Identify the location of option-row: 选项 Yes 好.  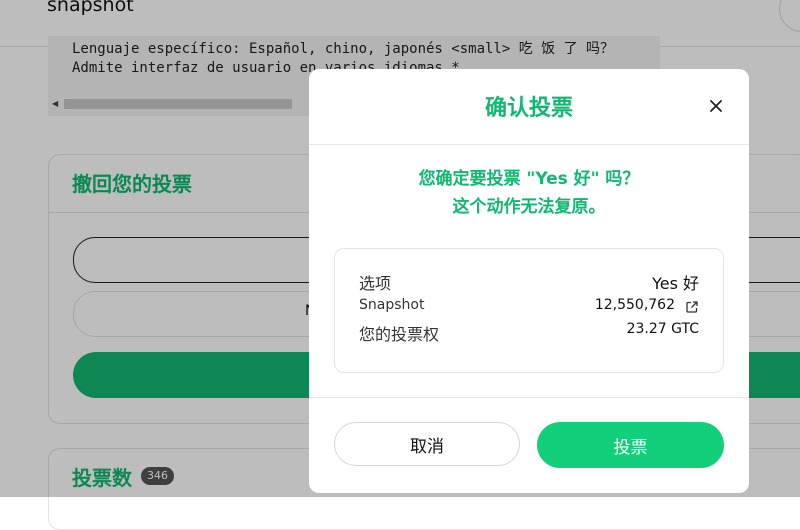
(529, 282).